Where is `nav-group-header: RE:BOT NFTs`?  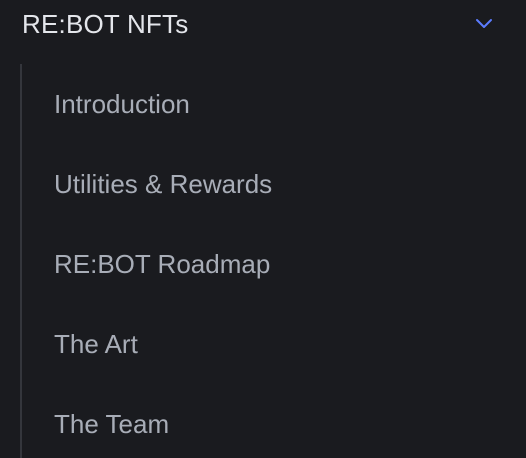 nav-group-header: RE:BOT NFTs is located at coordinates (263, 25).